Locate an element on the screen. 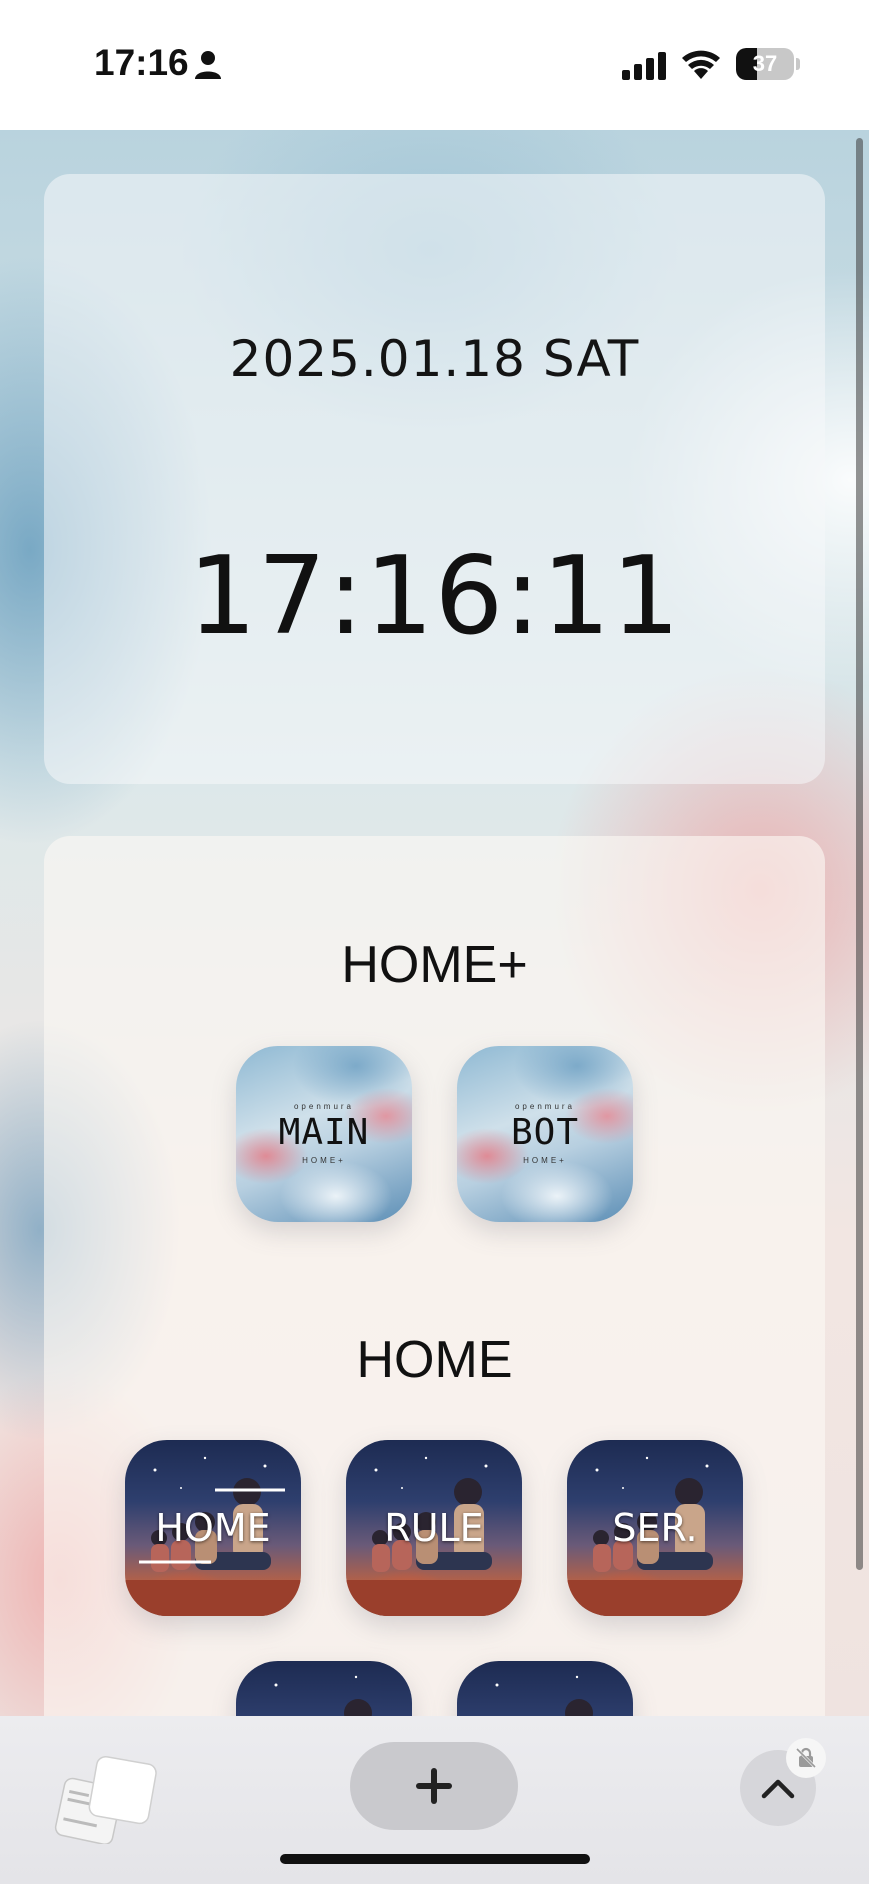 The image size is (869, 1884). tile-label: MAIN is located at coordinates (324, 1132).